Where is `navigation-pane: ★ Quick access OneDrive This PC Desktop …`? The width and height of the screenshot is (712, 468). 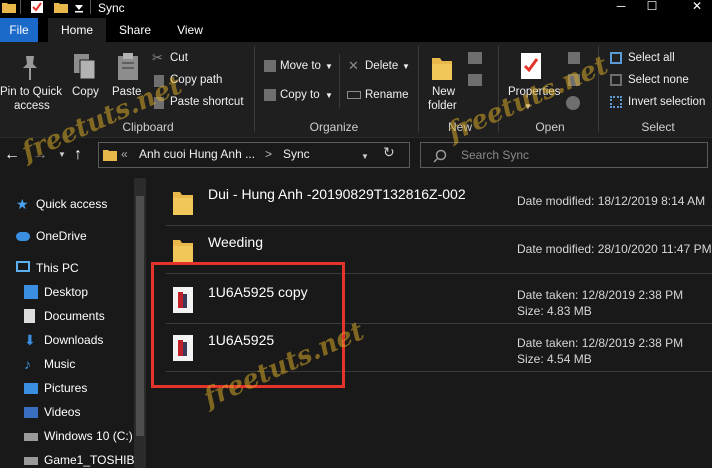 navigation-pane: ★ Quick access OneDrive This PC Desktop … is located at coordinates (74, 321).